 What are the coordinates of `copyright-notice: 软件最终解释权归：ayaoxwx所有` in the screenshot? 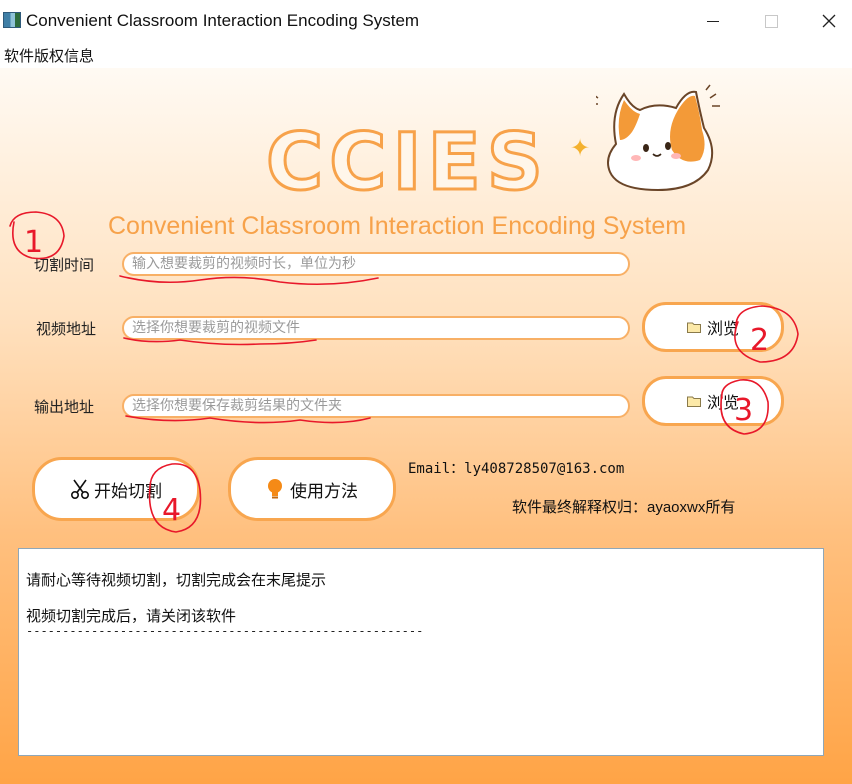 It's located at (624, 507).